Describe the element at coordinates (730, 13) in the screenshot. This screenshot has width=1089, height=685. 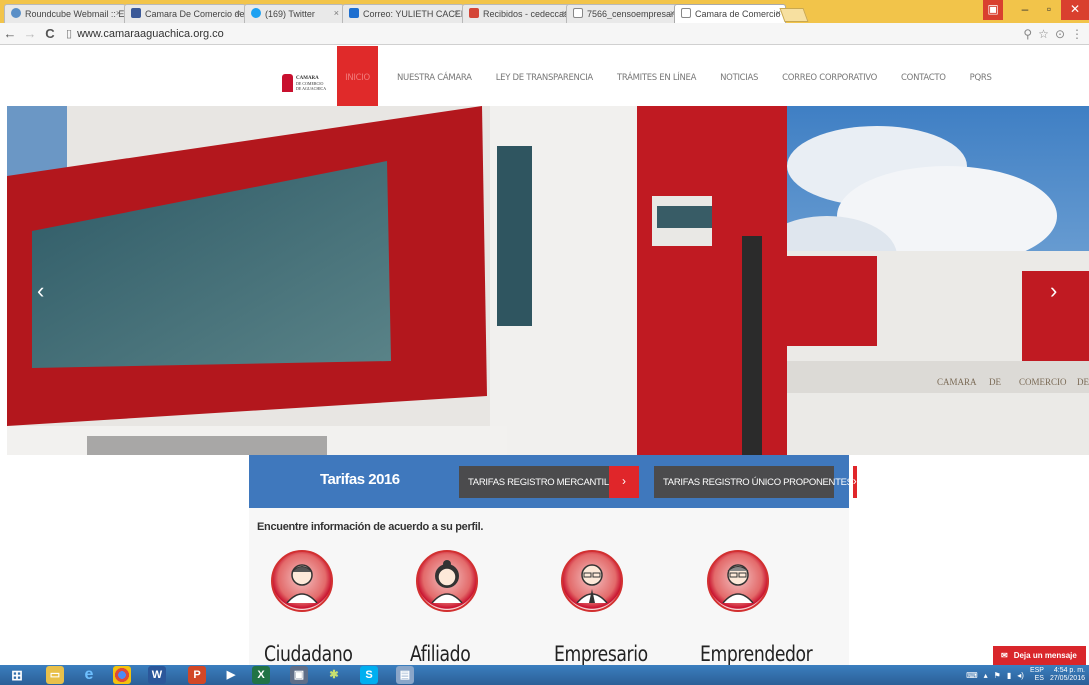
I see `browser-tab-active: Camara de Comercio de ×` at that location.